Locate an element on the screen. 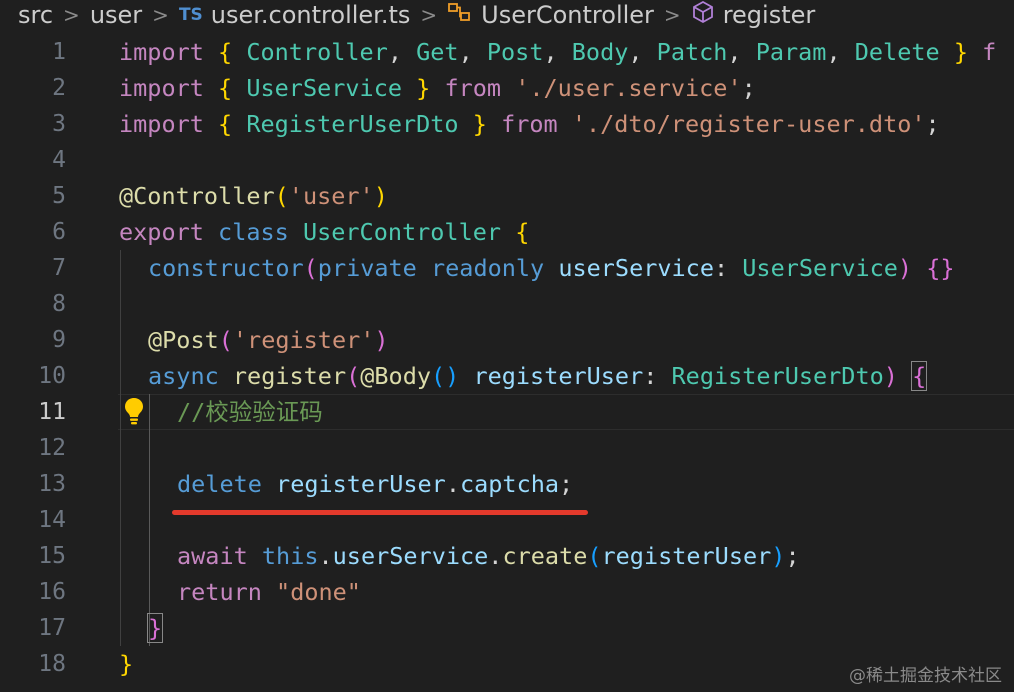  code-text: @Post('register') is located at coordinates (268, 340).